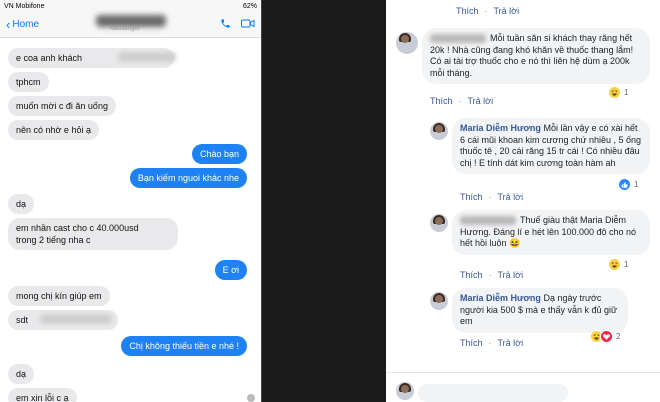 The image size is (660, 402). I want to click on message-in: muốn mời c đi ăn uống, so click(62, 106).